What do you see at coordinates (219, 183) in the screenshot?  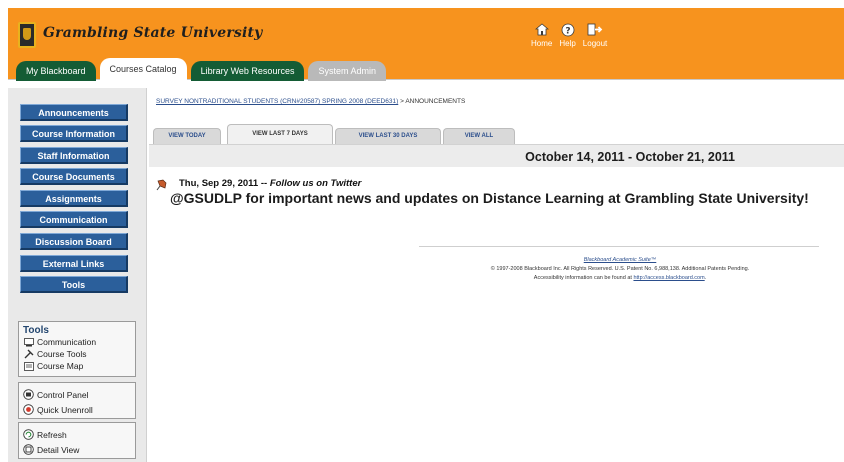 I see `announcement-date: Thu, Sep 29, 2011` at bounding box center [219, 183].